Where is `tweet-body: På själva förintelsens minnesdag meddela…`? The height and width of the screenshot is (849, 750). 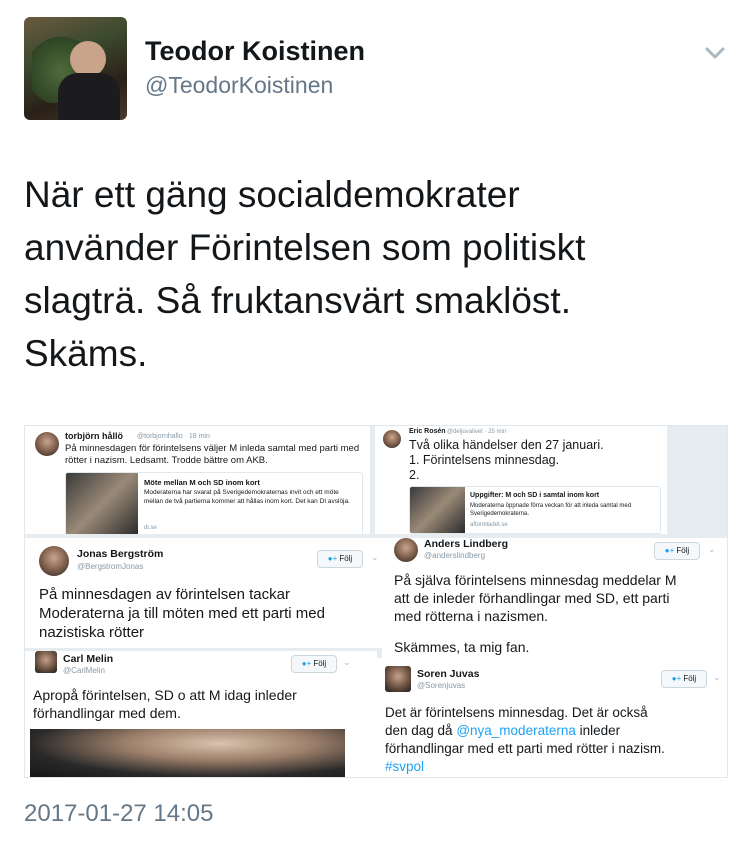
tweet-body: På själva förintelsens minnesdag meddela… is located at coordinates (535, 613).